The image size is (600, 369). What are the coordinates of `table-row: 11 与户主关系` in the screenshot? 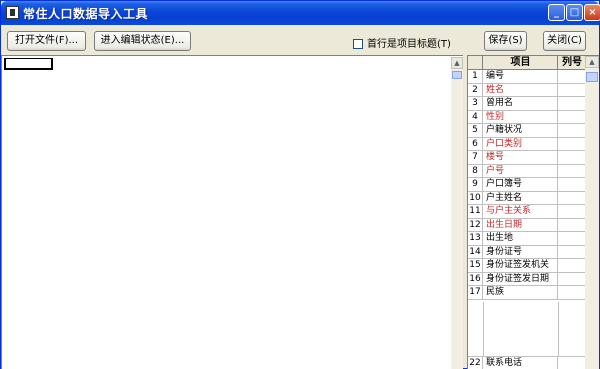 It's located at (527, 212).